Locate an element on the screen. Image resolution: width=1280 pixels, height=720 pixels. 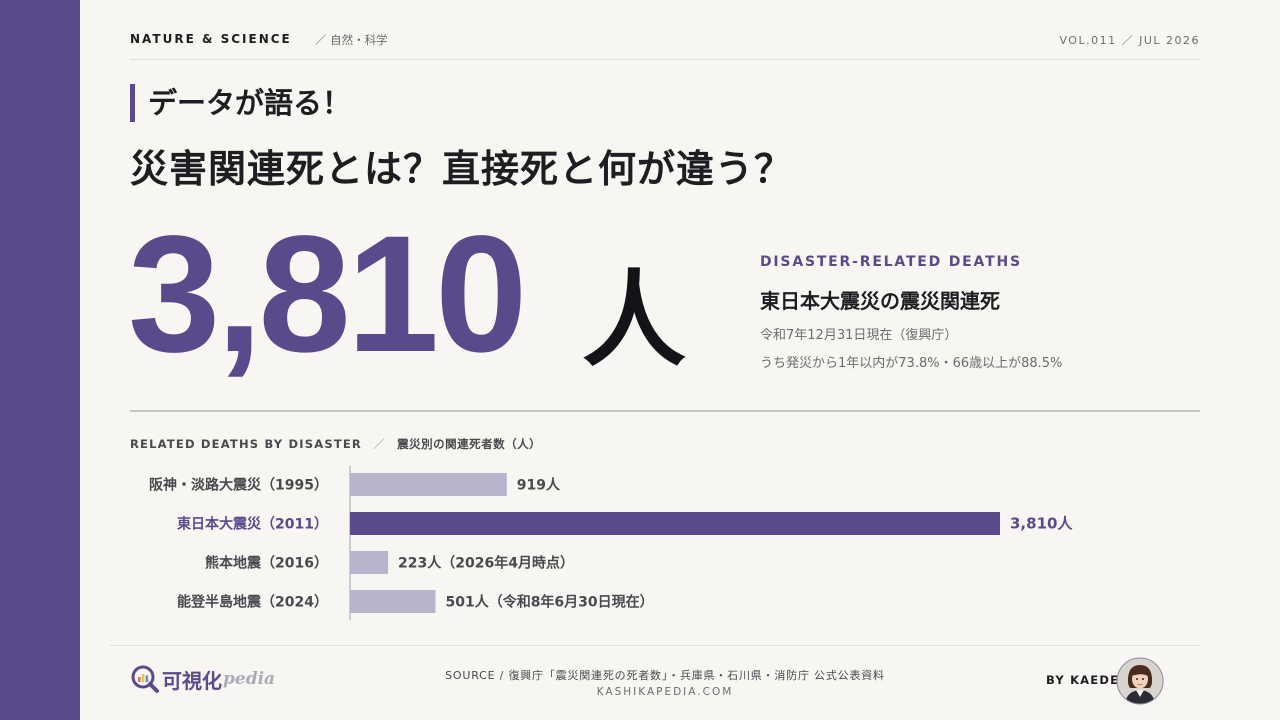
stat-note-breakdown: うち発災から1年以内が73.8%・66歳以上が88.5% is located at coordinates (911, 363).